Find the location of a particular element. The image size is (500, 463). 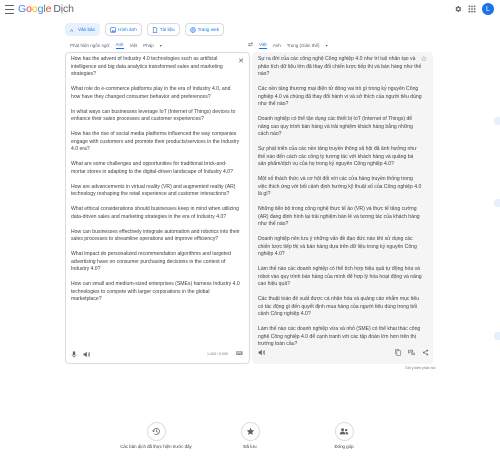

text-icon: A is located at coordinates (72, 29).